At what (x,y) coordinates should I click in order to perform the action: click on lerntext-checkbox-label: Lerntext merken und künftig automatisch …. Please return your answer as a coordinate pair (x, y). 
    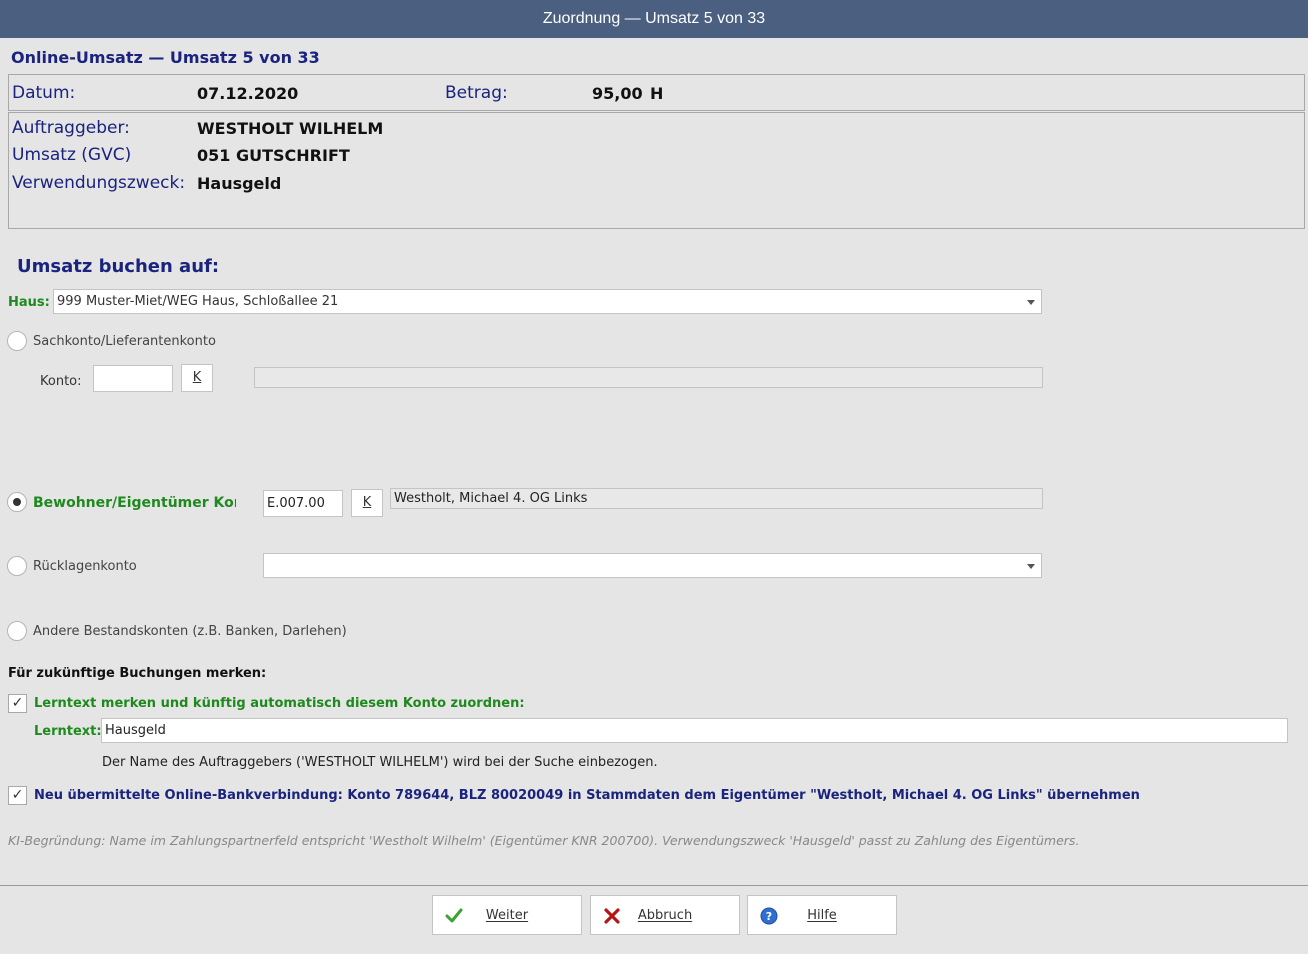
    Looking at the image, I should click on (279, 703).